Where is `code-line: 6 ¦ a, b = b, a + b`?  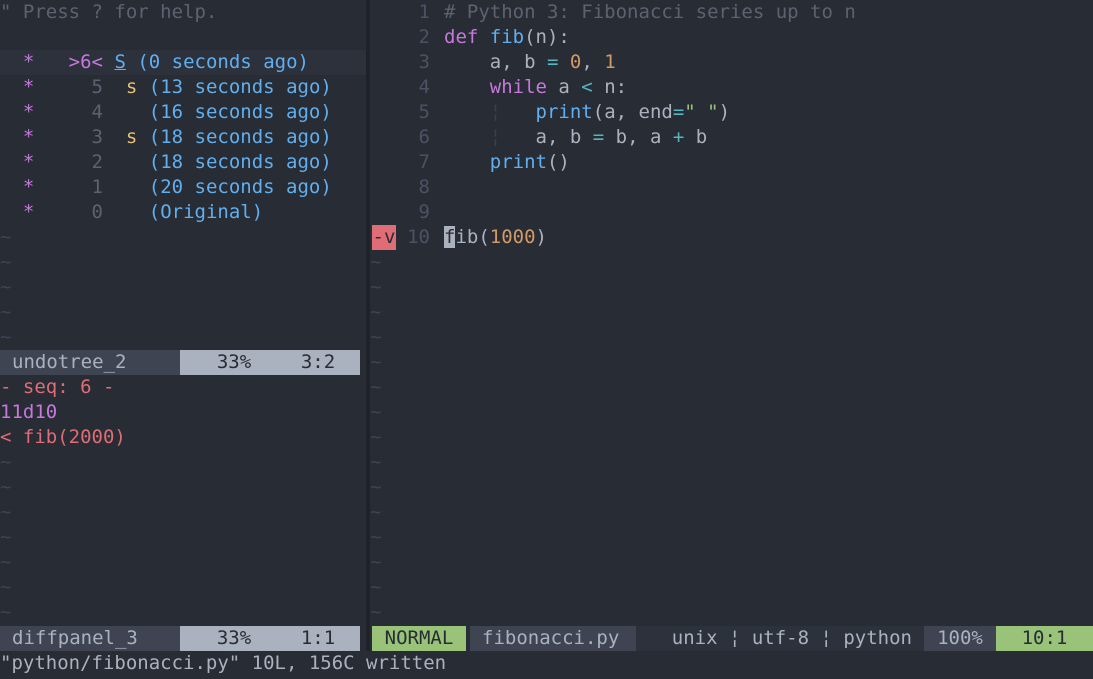
code-line: 6 ¦ a, b = b, a + b is located at coordinates (731, 137).